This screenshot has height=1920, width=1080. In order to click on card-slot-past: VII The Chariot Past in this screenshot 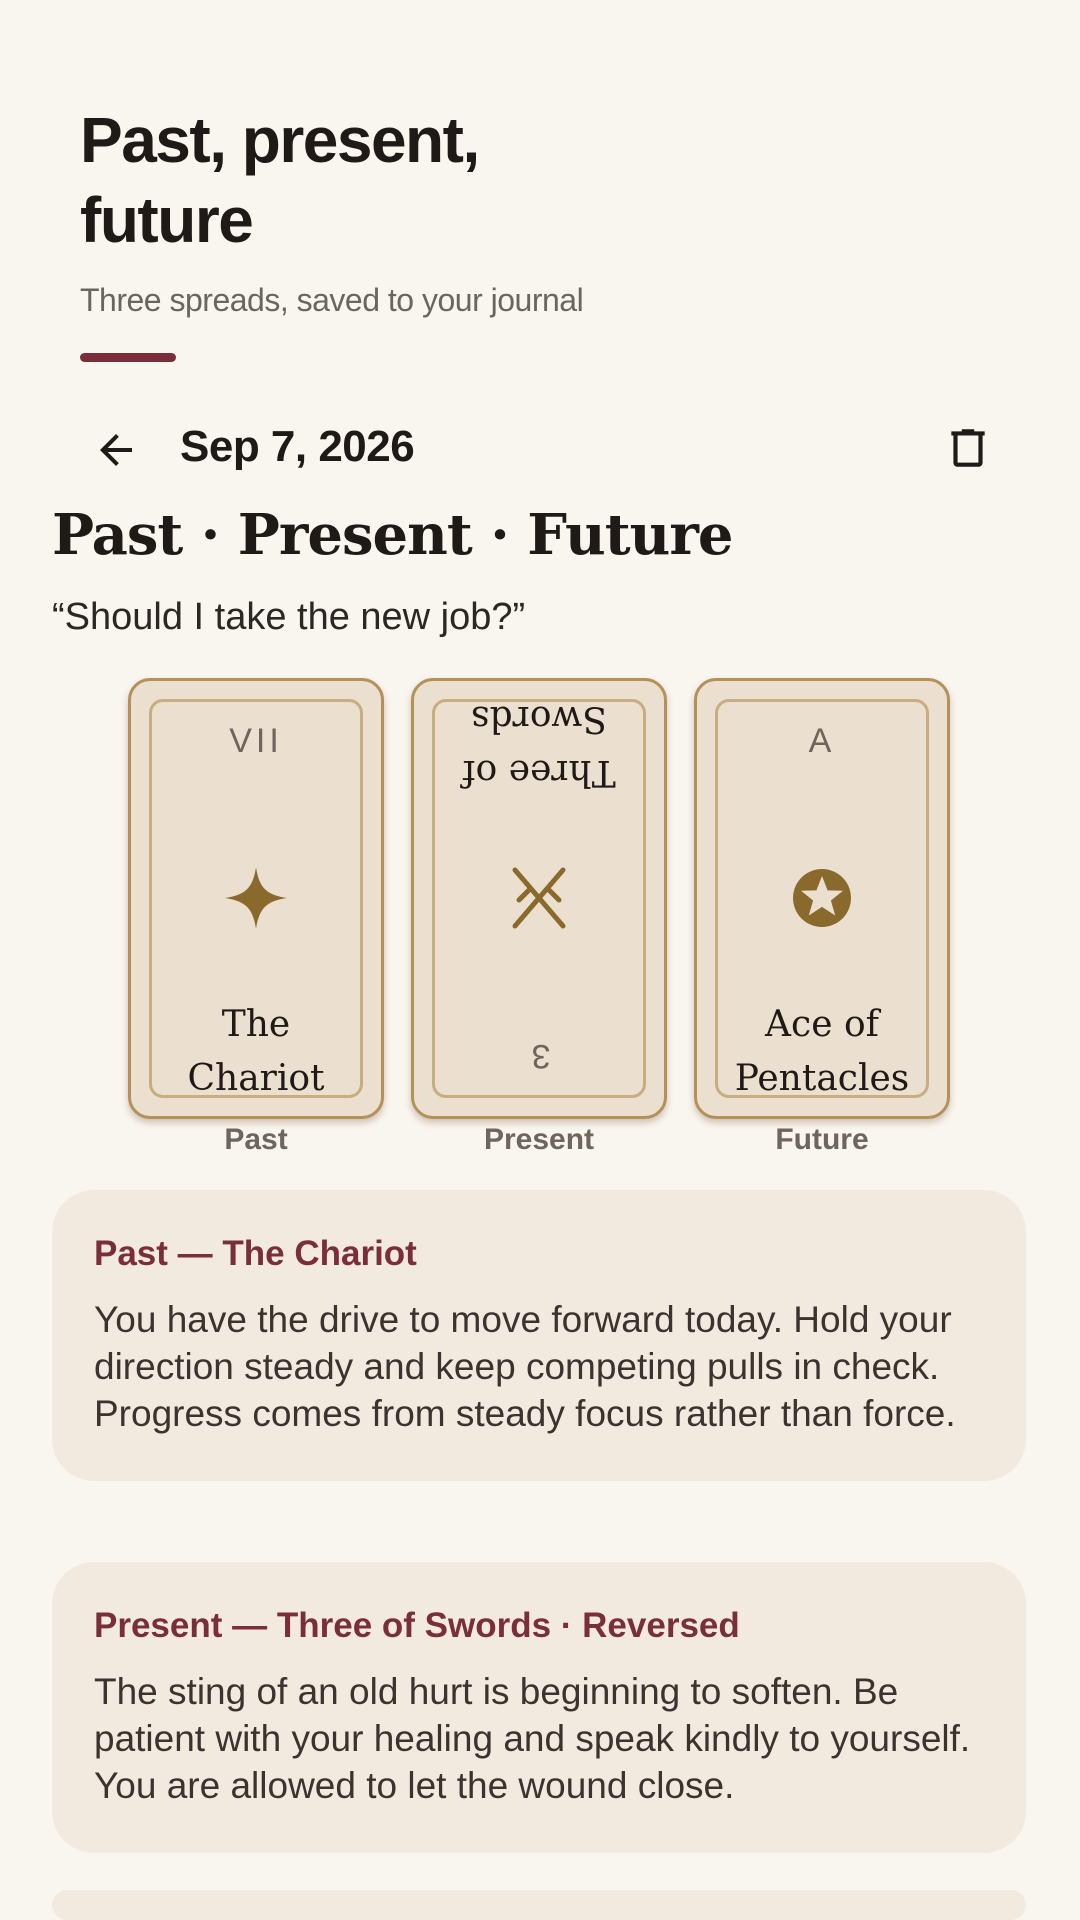, I will do `click(256, 917)`.